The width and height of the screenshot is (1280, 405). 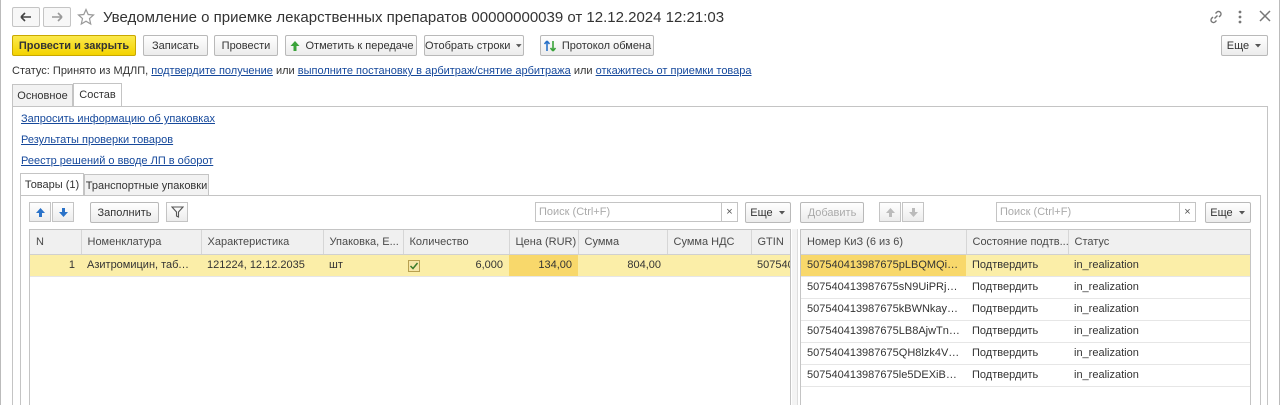 What do you see at coordinates (1244, 45) in the screenshot?
I see `more-button: Еще` at bounding box center [1244, 45].